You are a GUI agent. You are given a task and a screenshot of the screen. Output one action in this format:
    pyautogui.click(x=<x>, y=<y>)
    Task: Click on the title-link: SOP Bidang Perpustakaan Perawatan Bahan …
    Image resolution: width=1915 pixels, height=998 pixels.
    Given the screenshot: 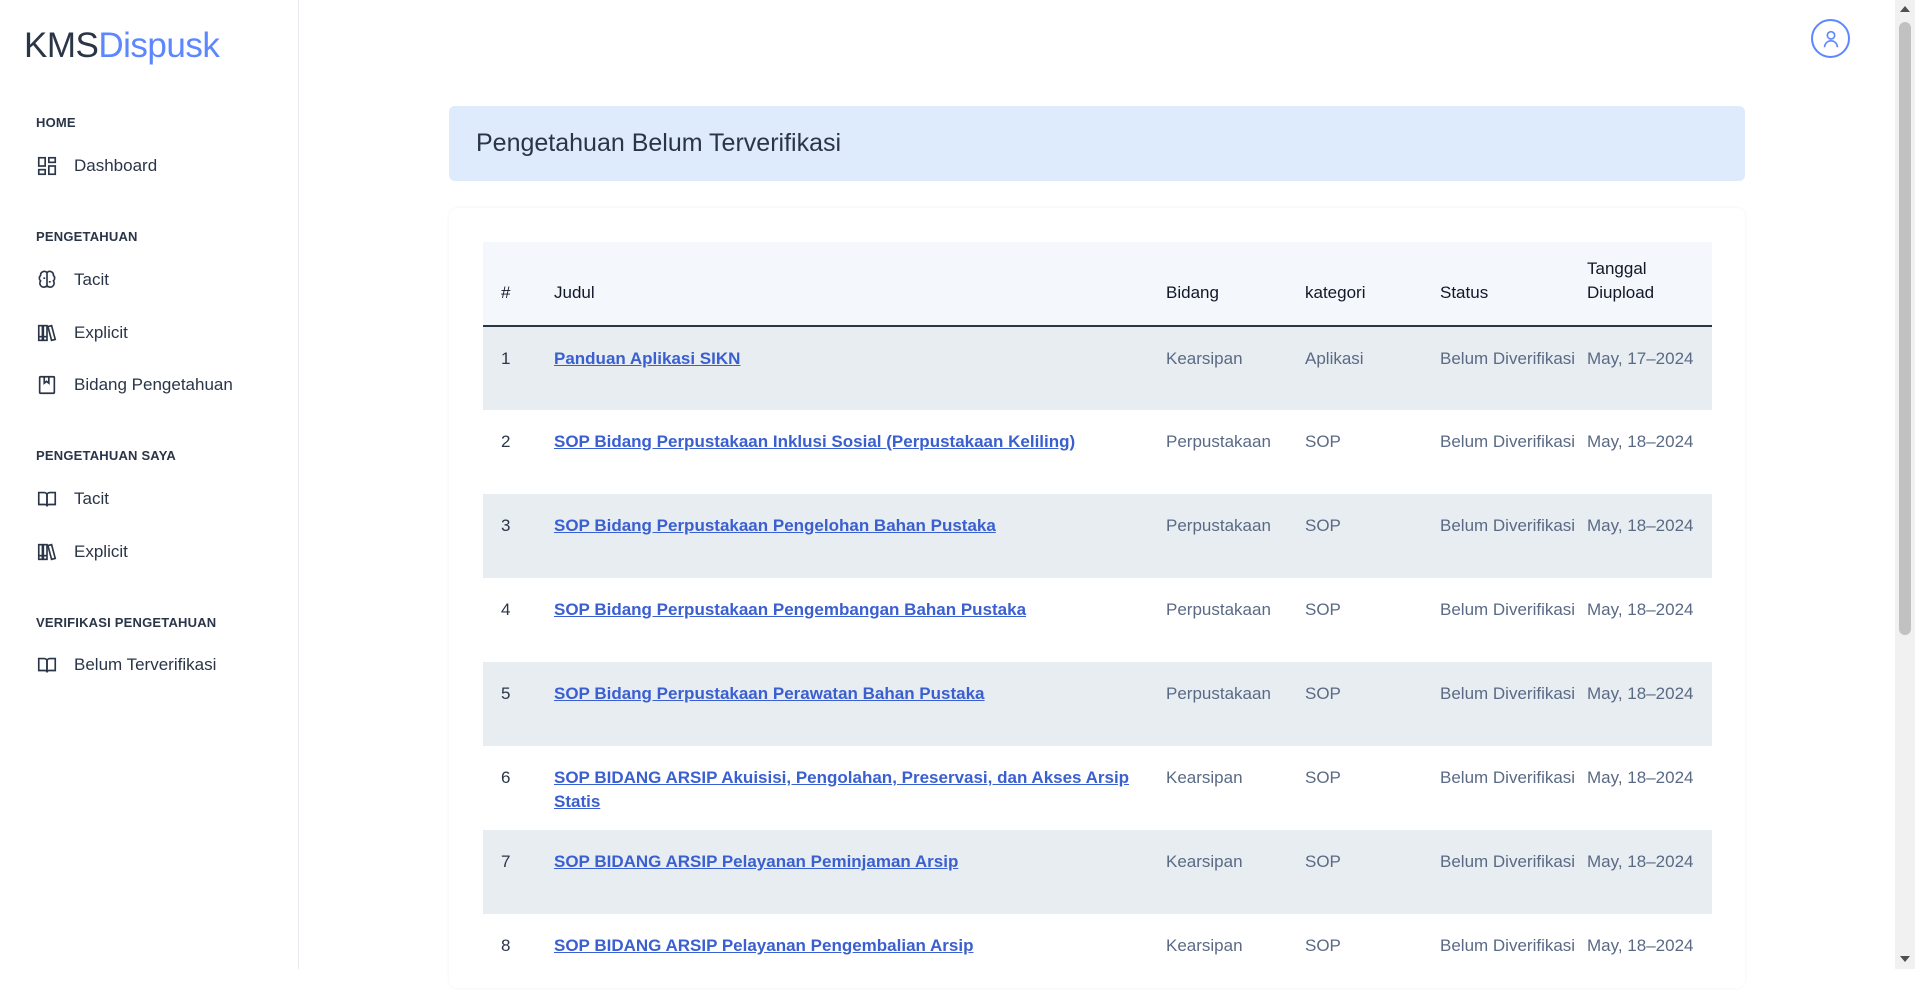 What is the action you would take?
    pyautogui.click(x=769, y=693)
    